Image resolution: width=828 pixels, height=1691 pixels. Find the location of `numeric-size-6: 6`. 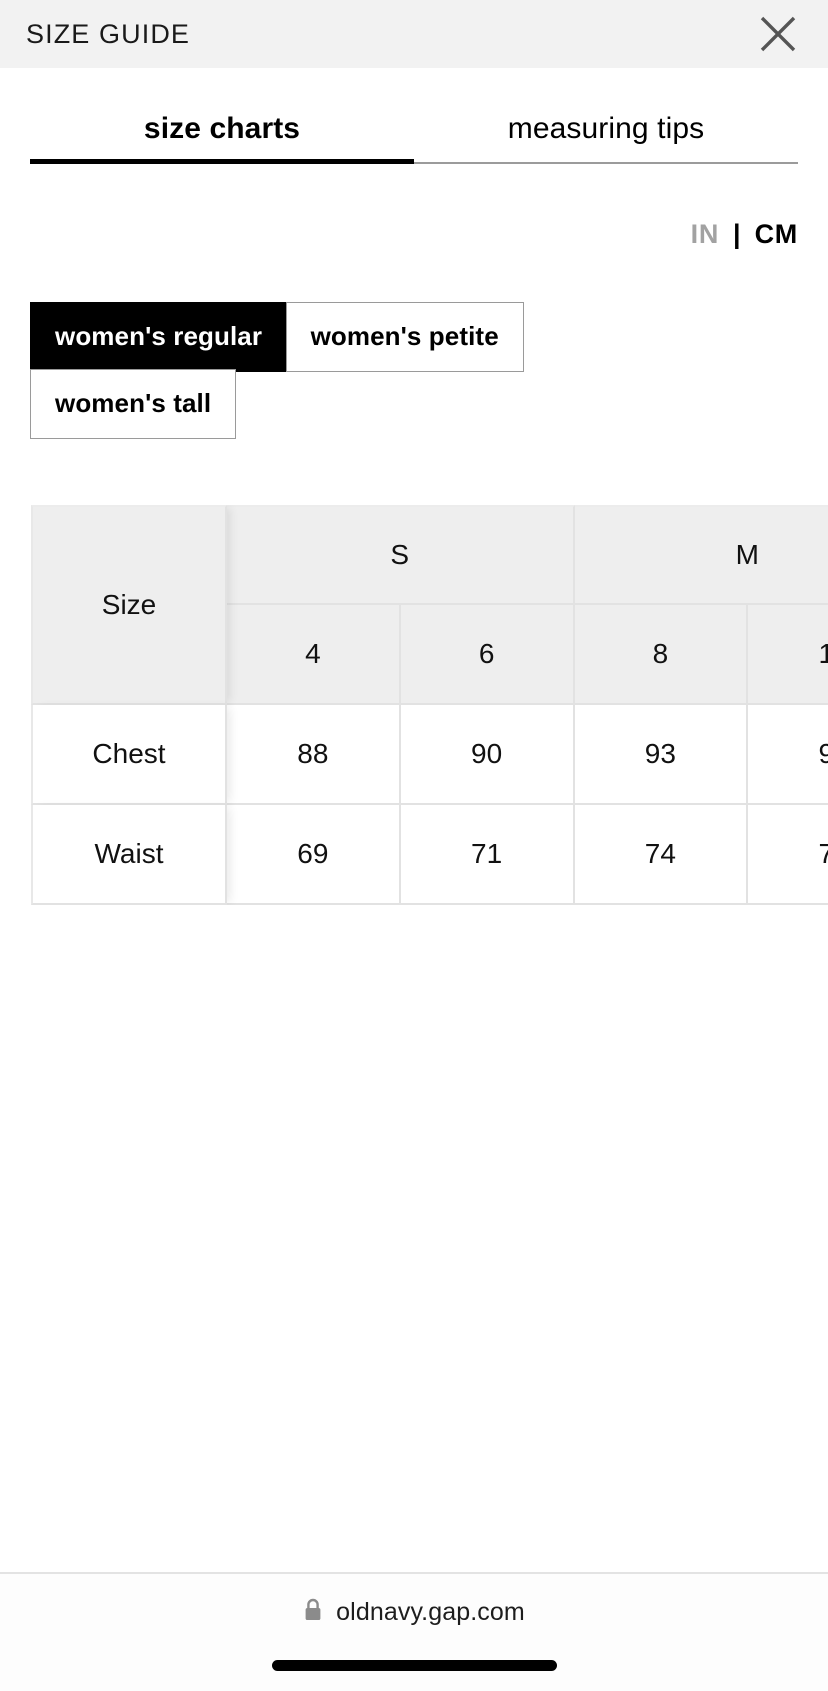

numeric-size-6: 6 is located at coordinates (487, 655).